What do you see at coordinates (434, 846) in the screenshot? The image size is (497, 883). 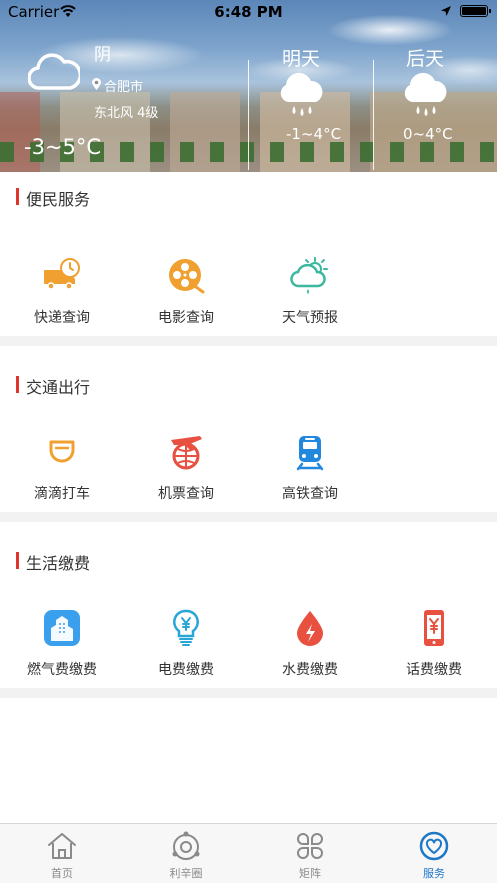 I see `heart-service-icon` at bounding box center [434, 846].